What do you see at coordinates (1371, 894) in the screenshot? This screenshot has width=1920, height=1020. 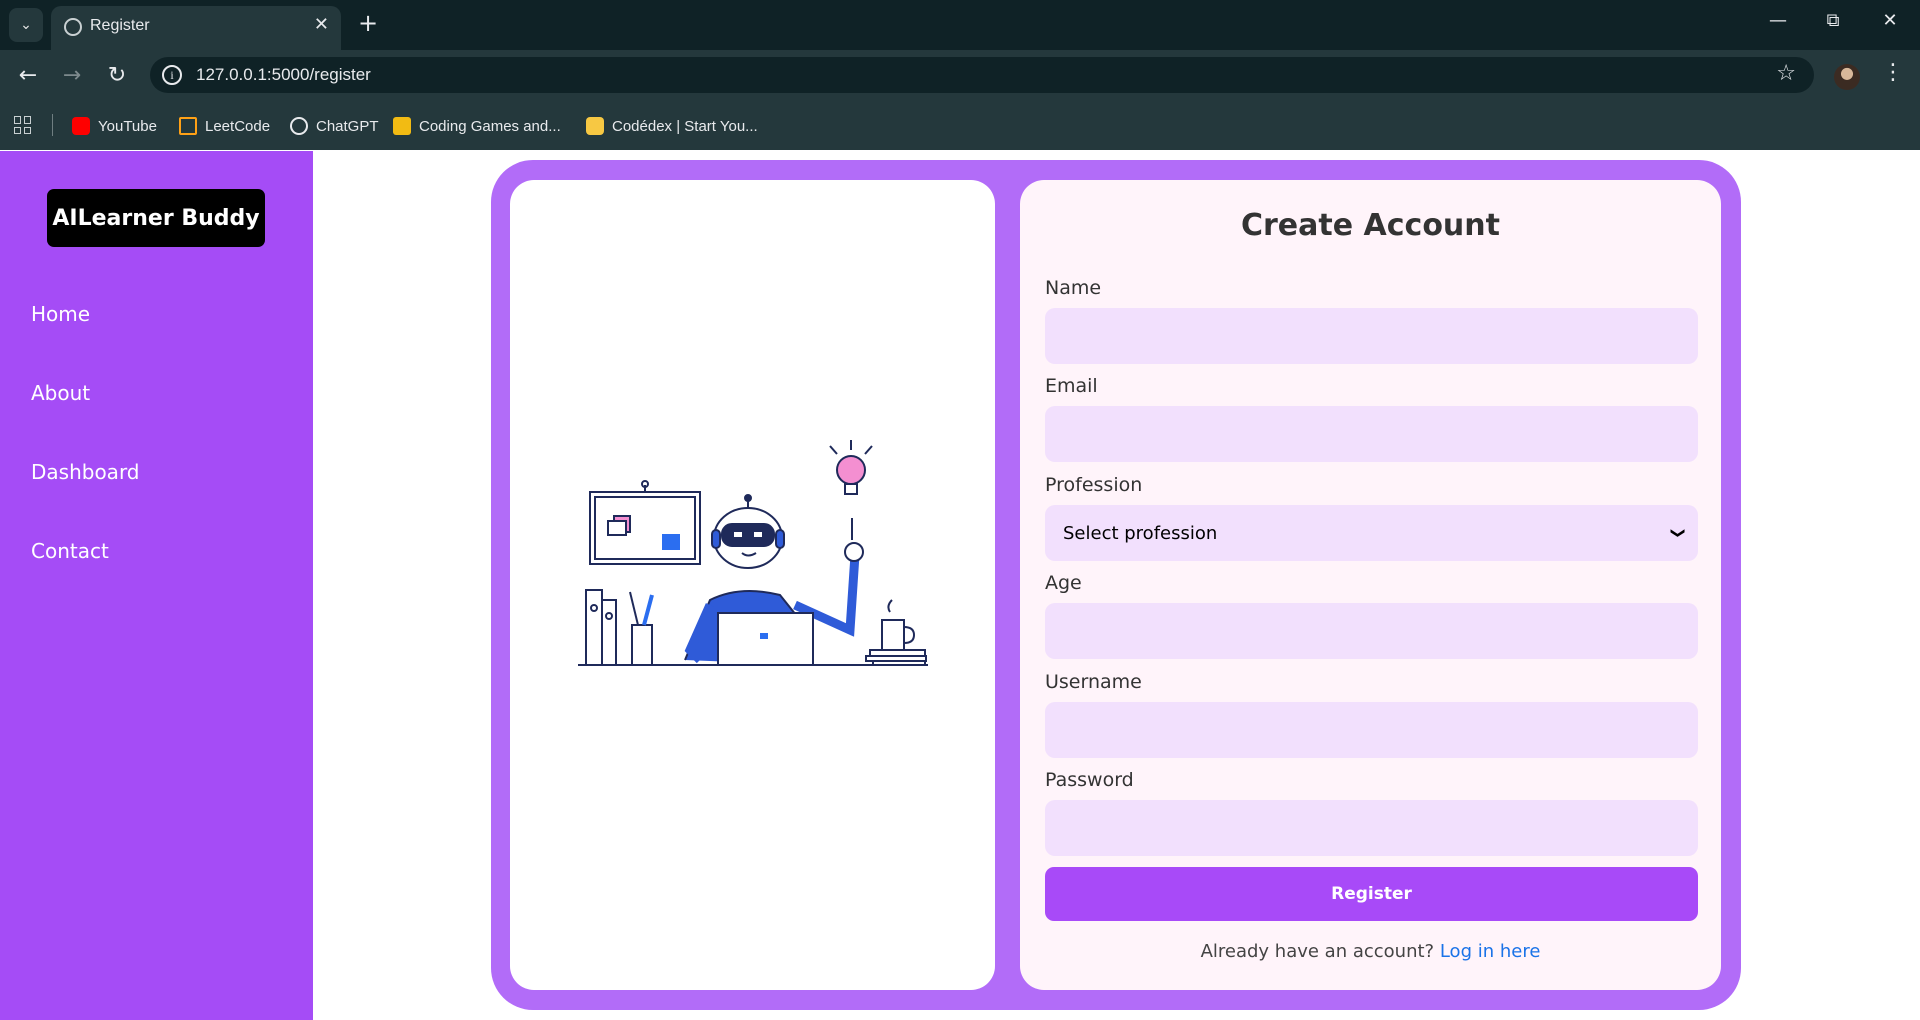 I see `register-button: Register` at bounding box center [1371, 894].